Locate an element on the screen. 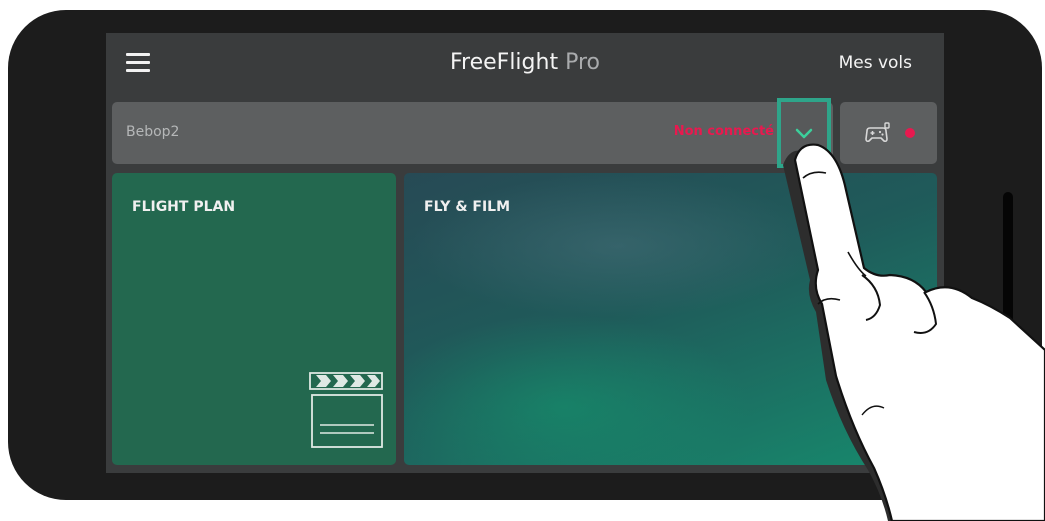  chevron-down-icon is located at coordinates (804, 133).